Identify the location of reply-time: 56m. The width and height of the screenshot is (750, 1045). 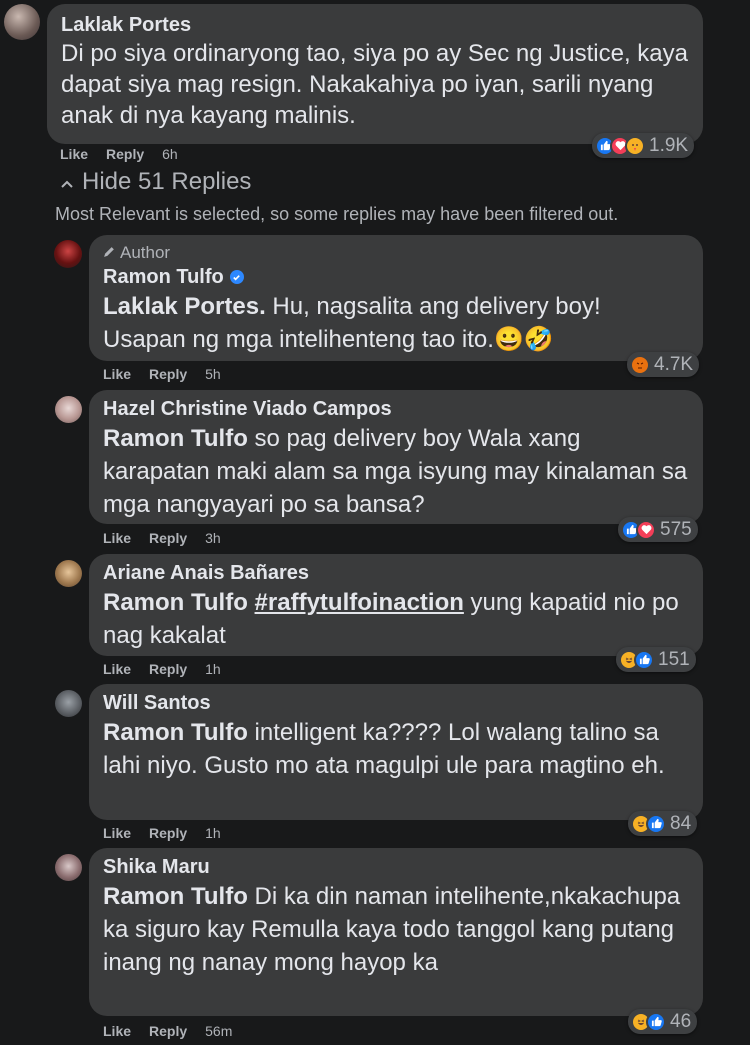
(218, 1031).